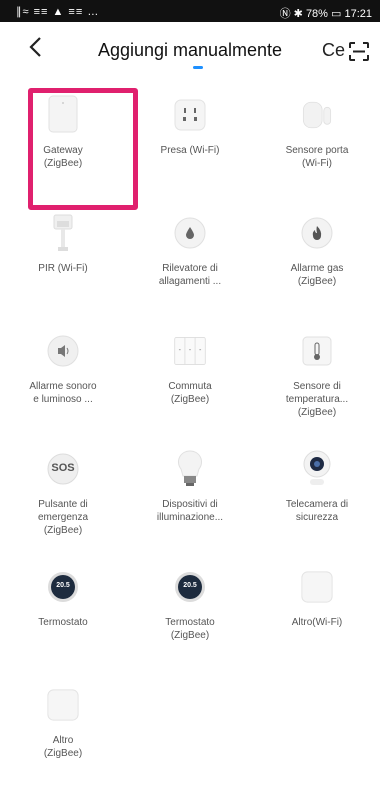  What do you see at coordinates (317, 622) in the screenshot?
I see `device-label: Altro(Wi-Fi)` at bounding box center [317, 622].